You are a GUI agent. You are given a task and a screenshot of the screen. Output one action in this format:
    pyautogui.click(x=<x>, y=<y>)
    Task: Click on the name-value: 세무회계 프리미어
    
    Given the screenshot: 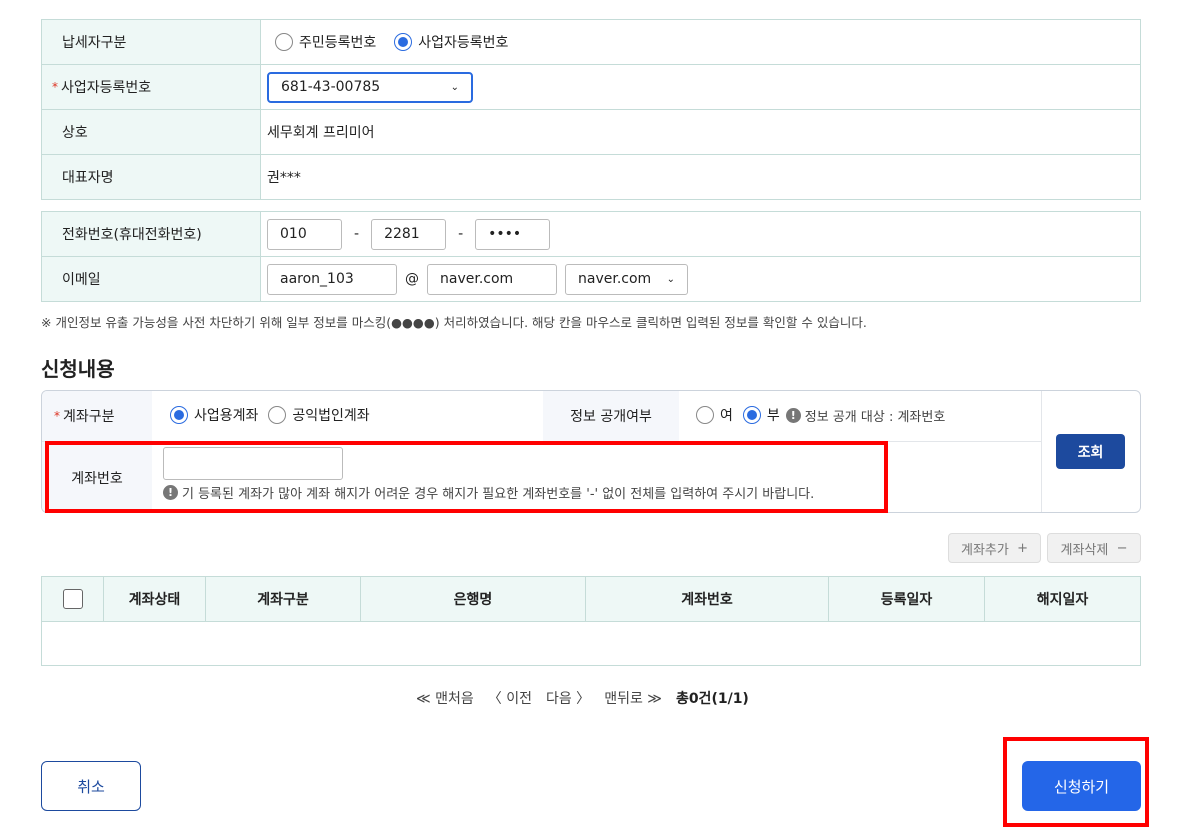 What is the action you would take?
    pyautogui.click(x=321, y=133)
    